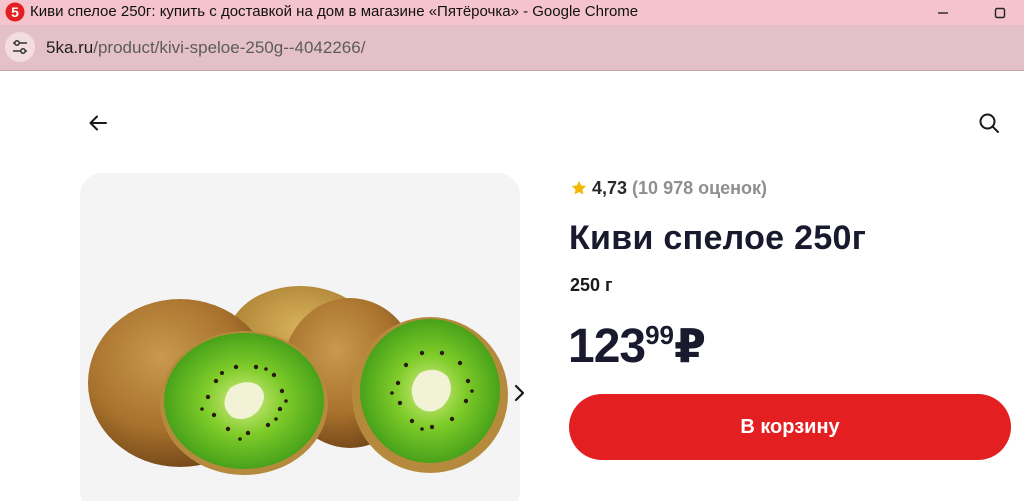  I want to click on url-host: 5ka.ru, so click(70, 47).